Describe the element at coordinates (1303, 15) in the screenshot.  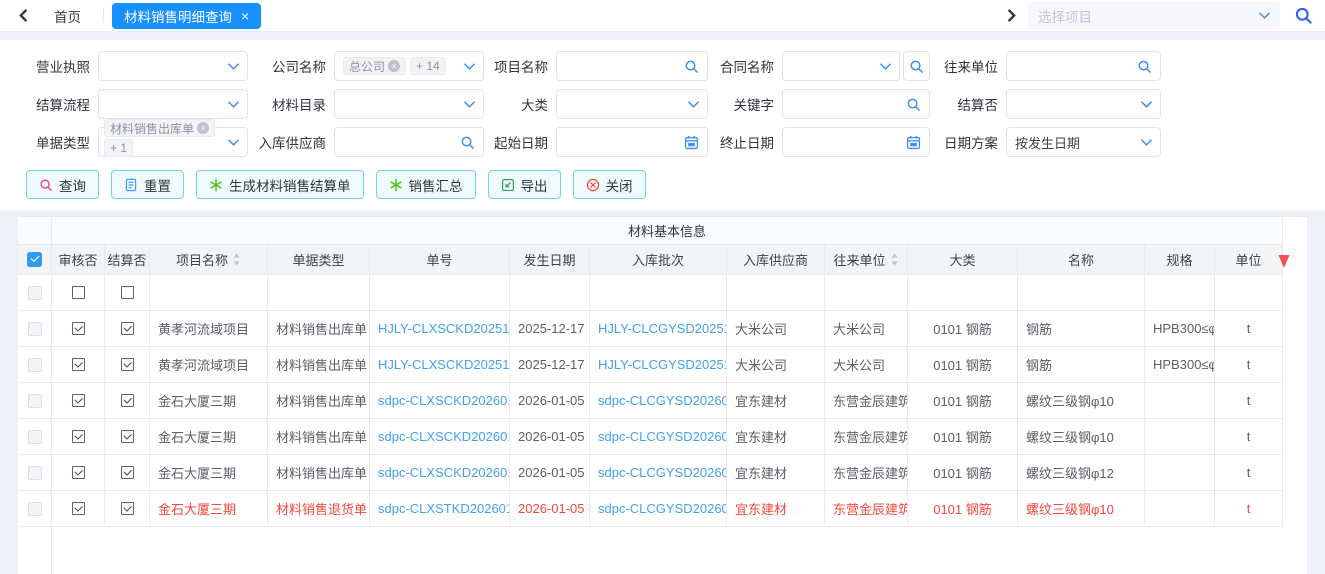
I see `search-icon` at that location.